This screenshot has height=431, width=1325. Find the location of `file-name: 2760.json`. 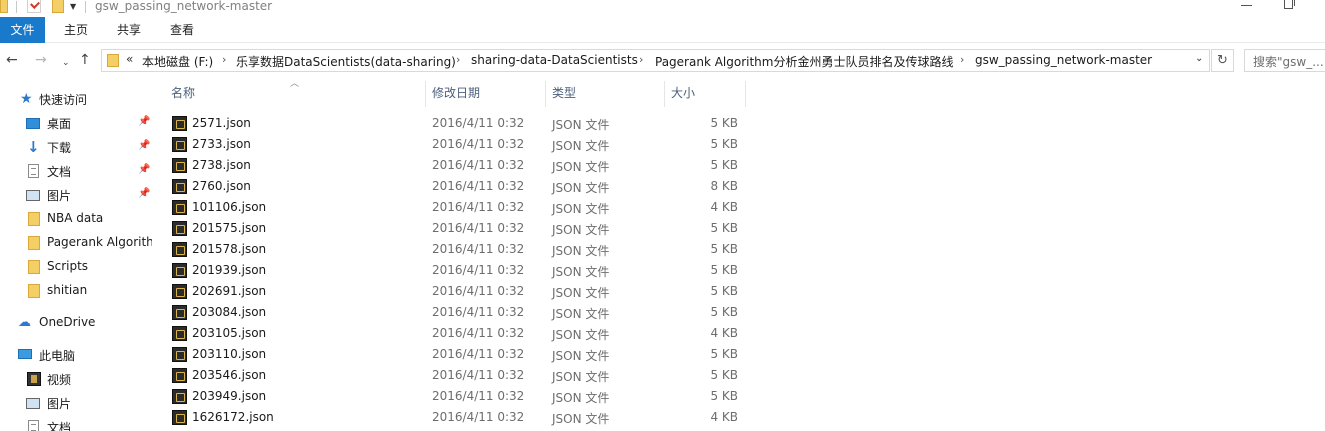

file-name: 2760.json is located at coordinates (221, 186).